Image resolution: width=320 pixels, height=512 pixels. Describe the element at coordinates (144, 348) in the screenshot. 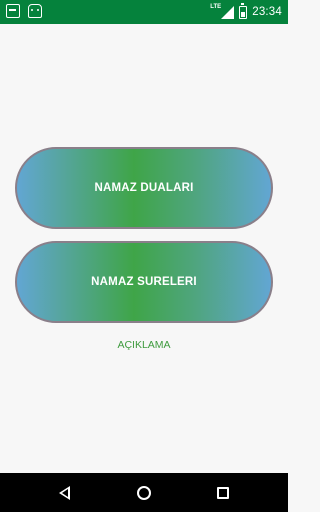

I see `aciklama-button: AÇIKLAMA` at that location.